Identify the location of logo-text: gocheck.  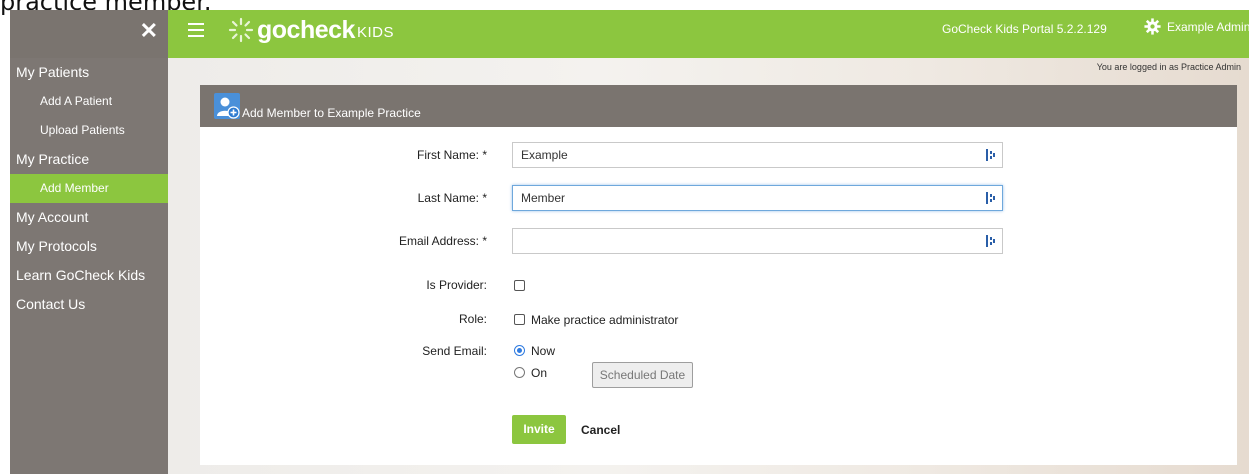
(306, 29).